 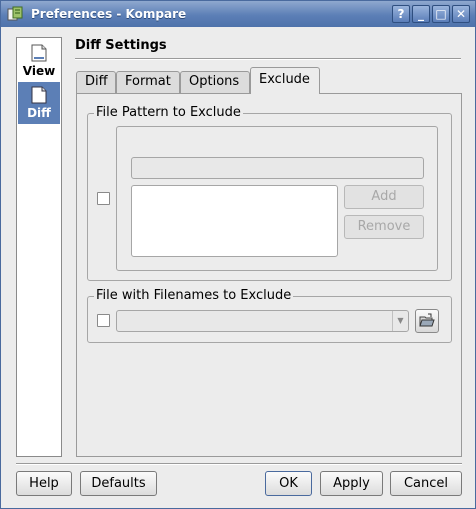 What do you see at coordinates (121, 45) in the screenshot?
I see `page-title: Diff Settings` at bounding box center [121, 45].